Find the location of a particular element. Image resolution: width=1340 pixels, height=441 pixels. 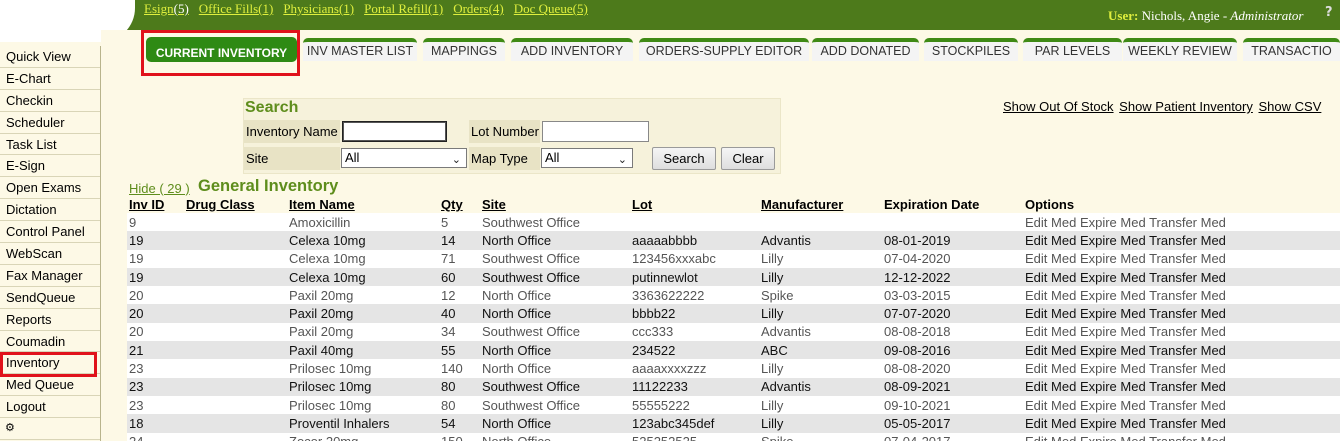

cell-options: Edit Med Expire Med Transfer Med is located at coordinates (1181, 313).